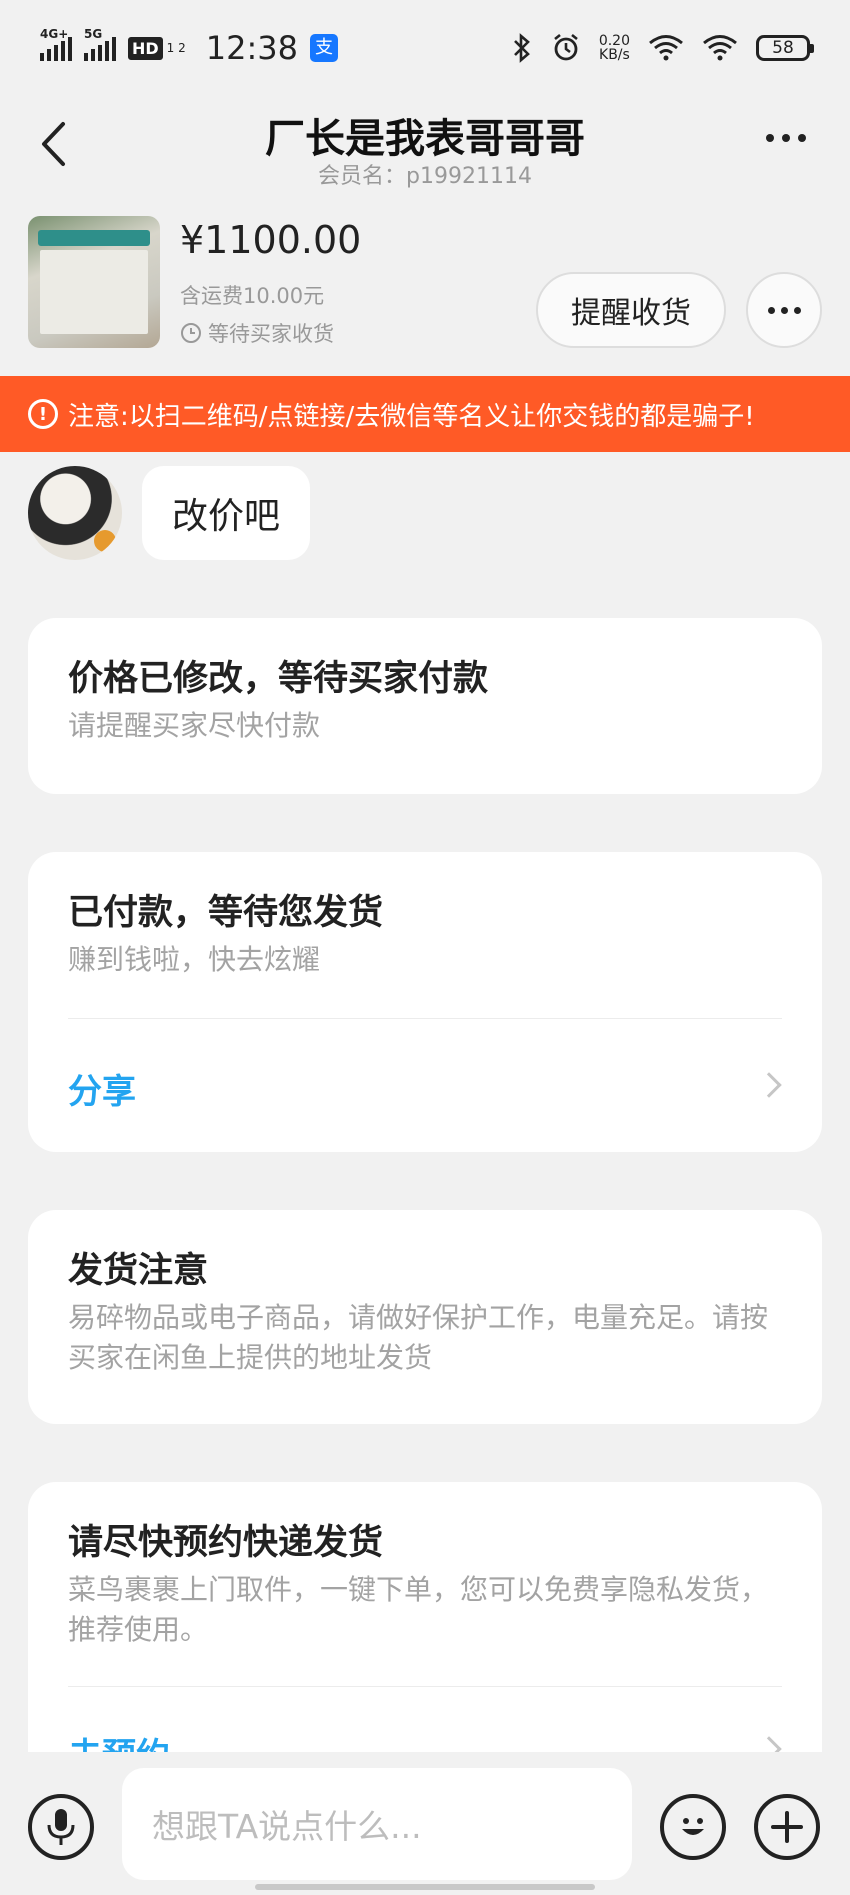  What do you see at coordinates (425, 706) in the screenshot?
I see `price-changed-card: 价格已修改，等待买家付款 请提醒买家尽快付款` at bounding box center [425, 706].